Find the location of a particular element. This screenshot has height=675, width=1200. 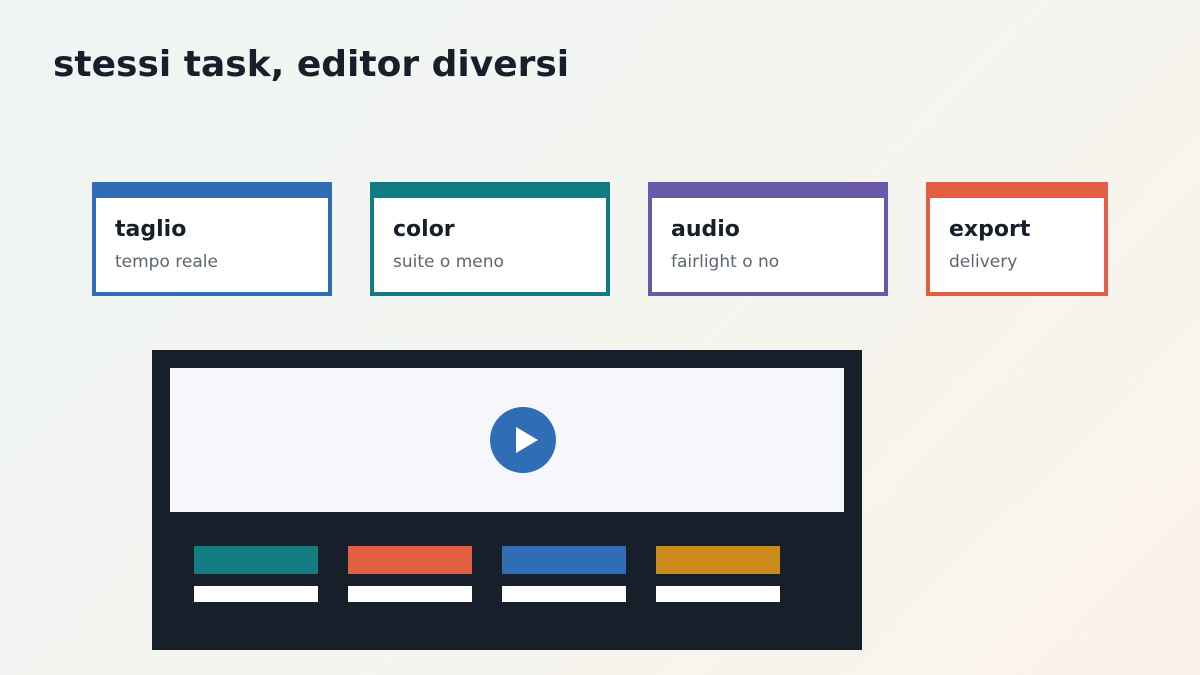

card-subtitle: fairlight o no is located at coordinates (725, 262).